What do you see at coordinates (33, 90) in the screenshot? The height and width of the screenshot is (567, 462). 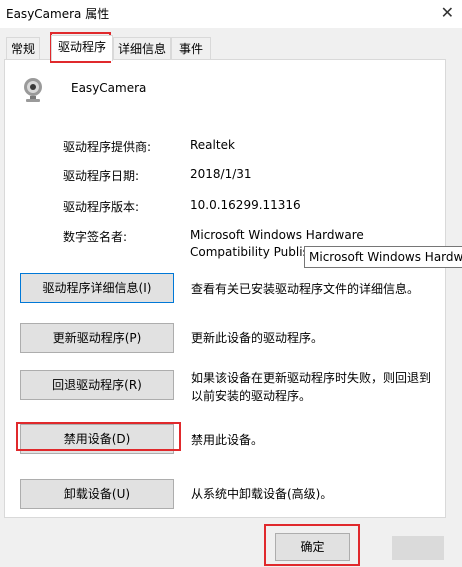 I see `webcam-icon` at bounding box center [33, 90].